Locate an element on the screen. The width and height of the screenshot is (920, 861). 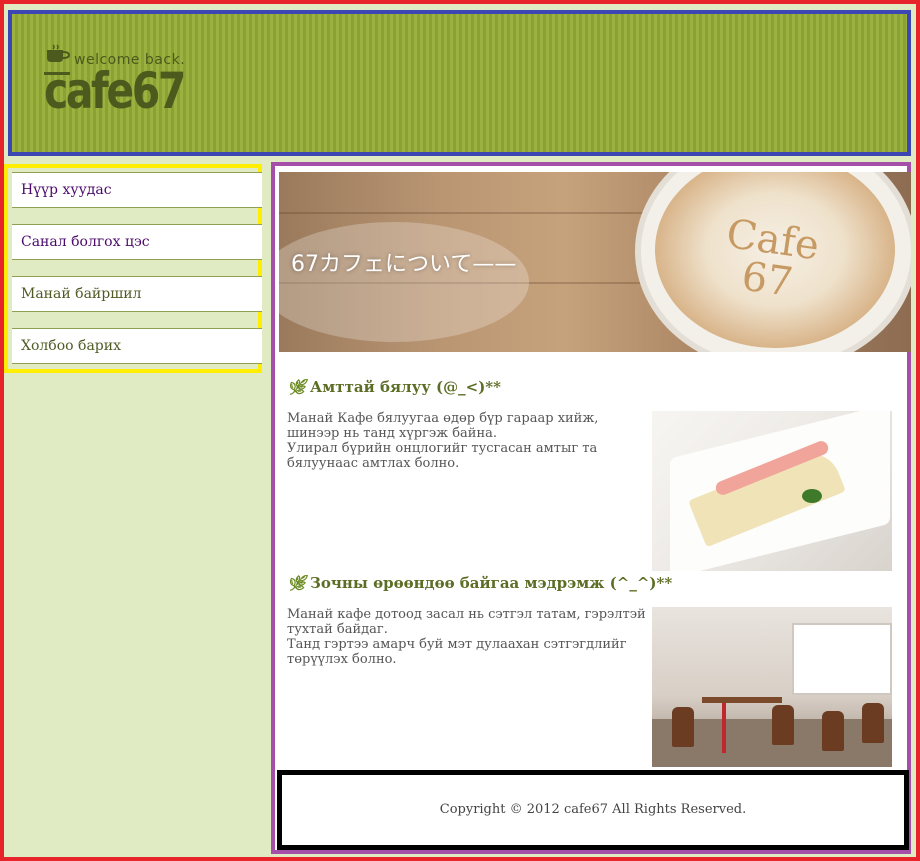
logo-wordmark: cafe67 is located at coordinates (115, 91).